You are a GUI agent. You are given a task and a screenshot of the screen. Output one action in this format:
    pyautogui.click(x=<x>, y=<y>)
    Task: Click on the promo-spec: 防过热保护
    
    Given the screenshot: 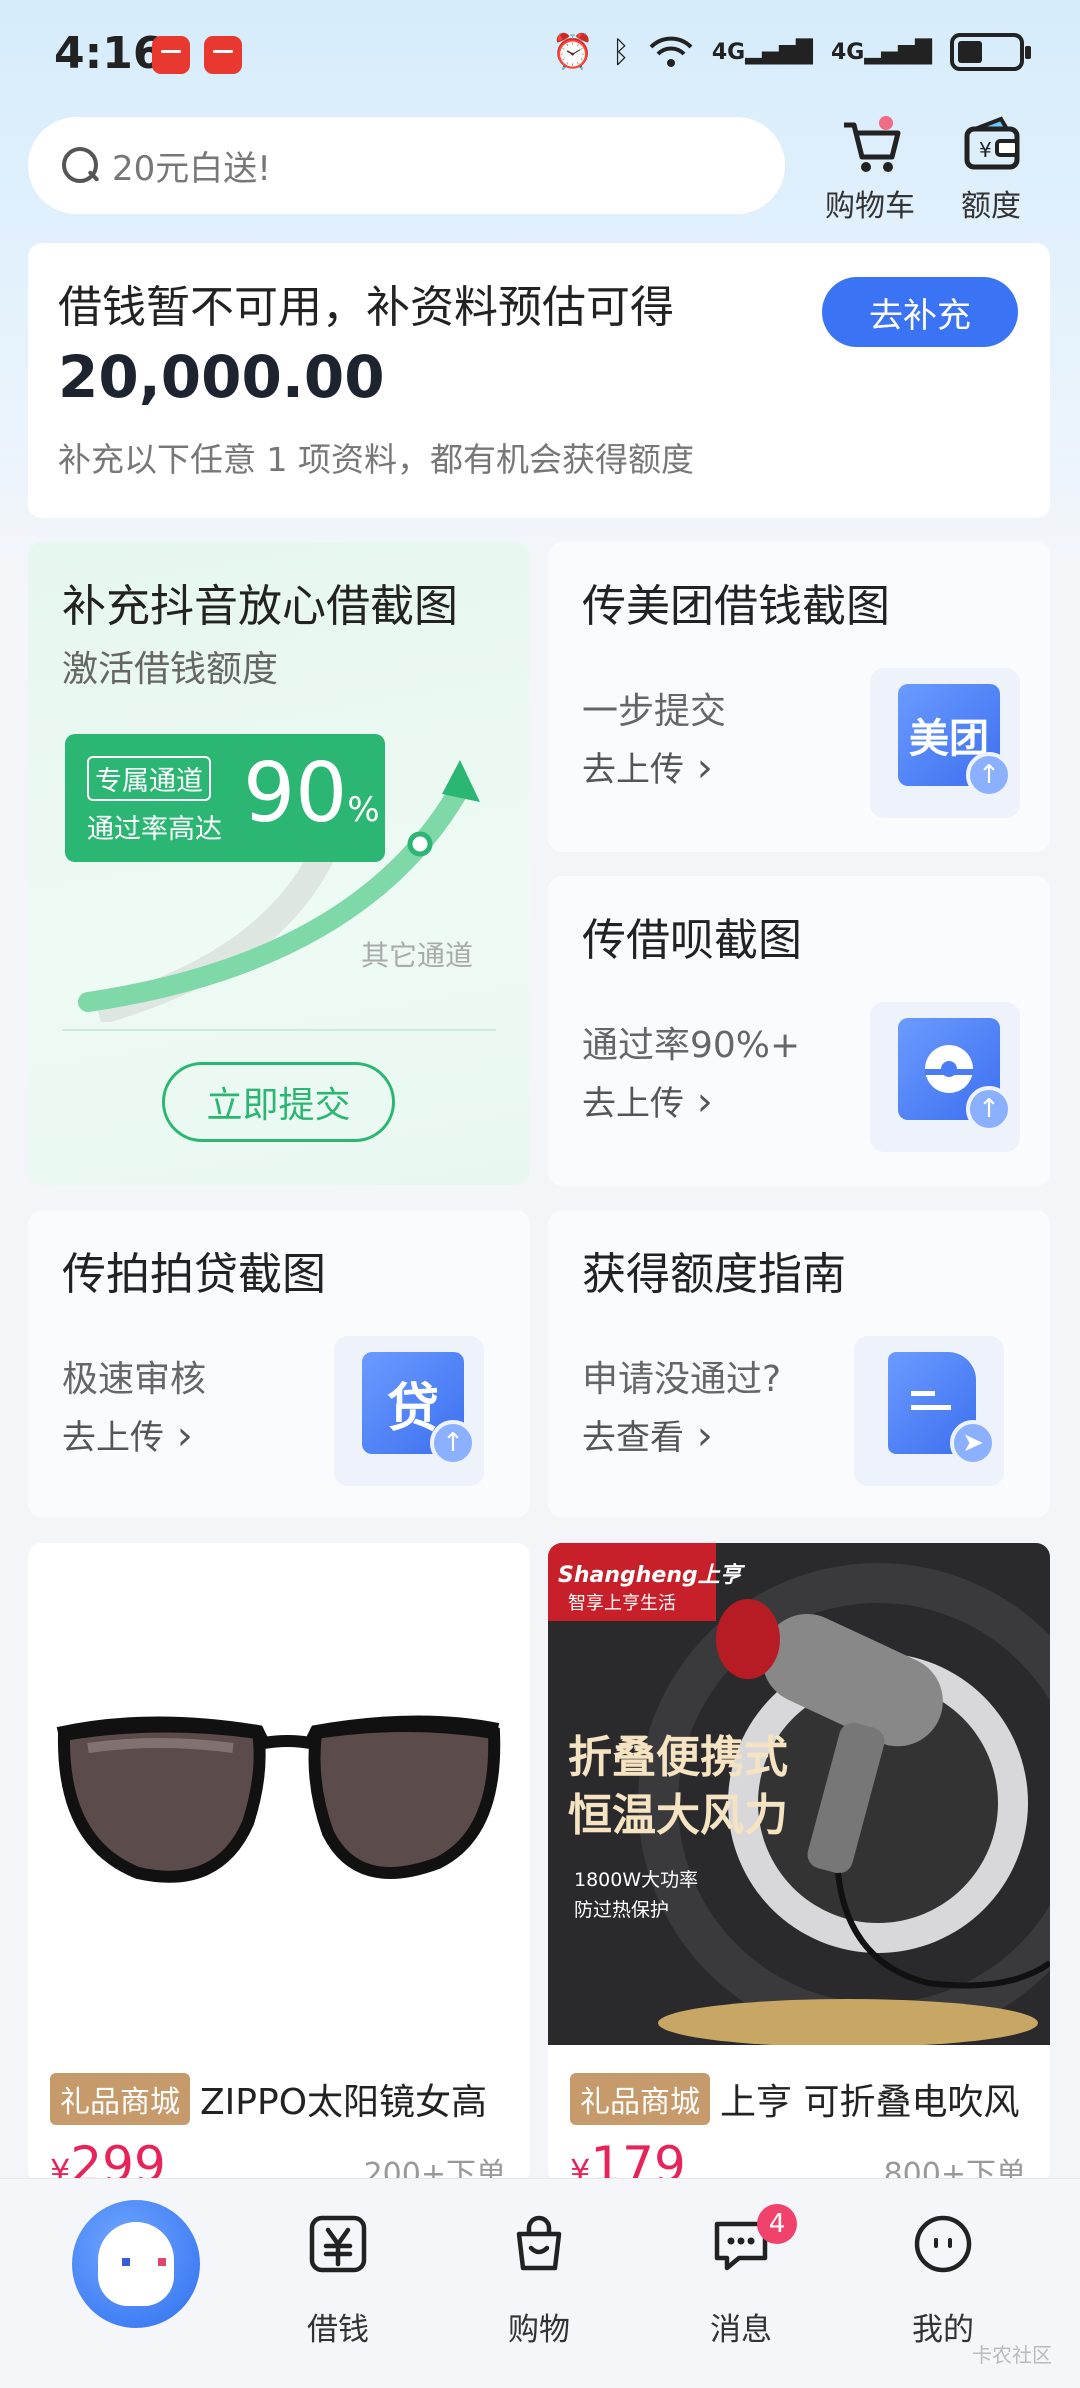 What is the action you would take?
    pyautogui.click(x=622, y=1910)
    